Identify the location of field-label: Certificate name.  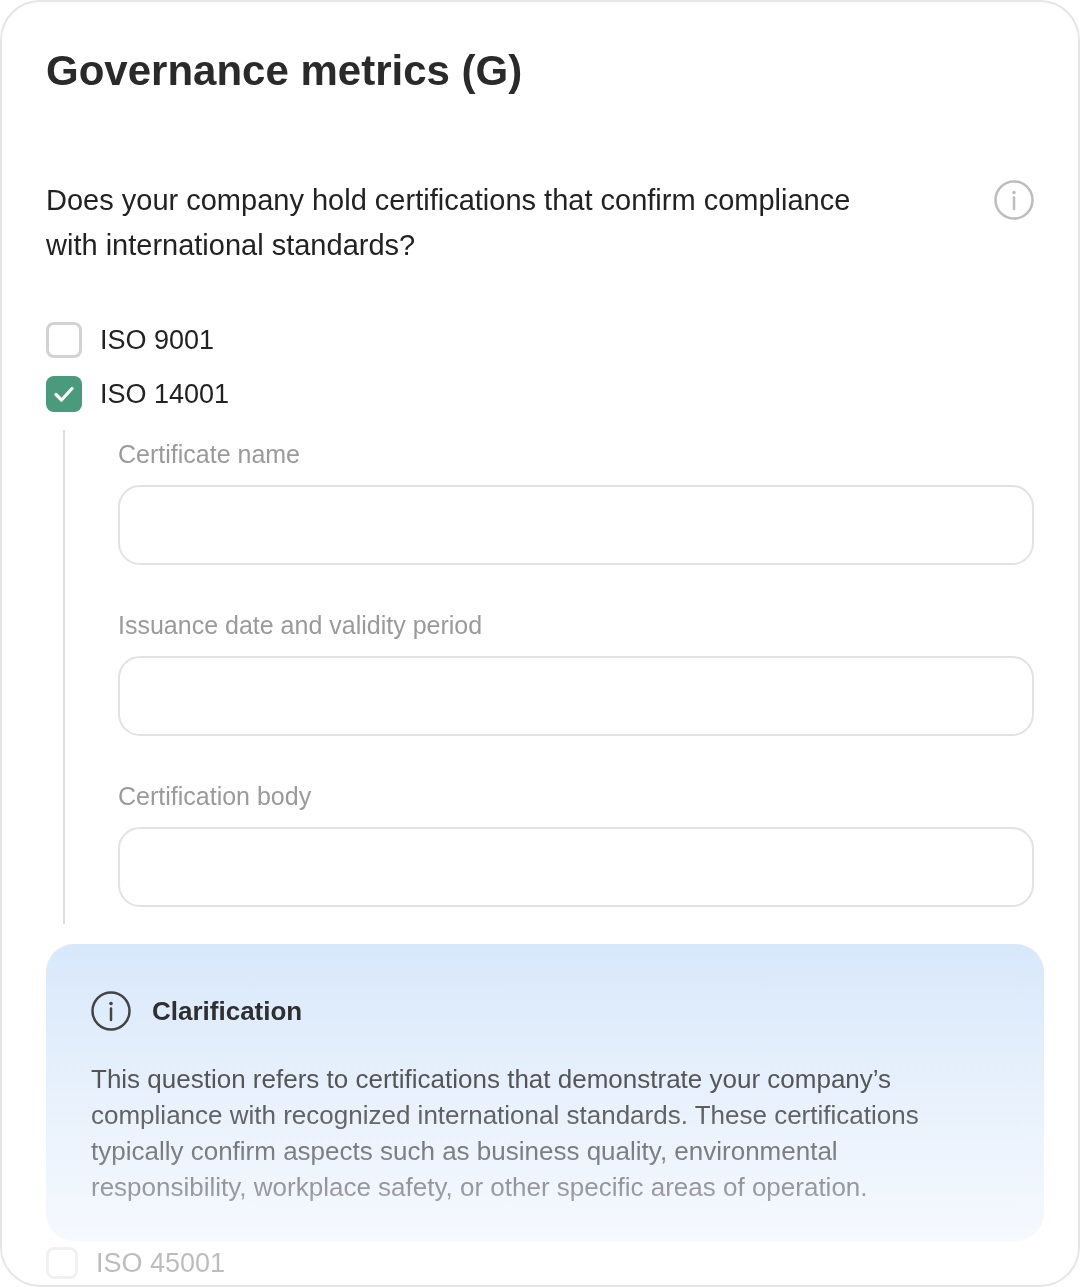
(210, 454).